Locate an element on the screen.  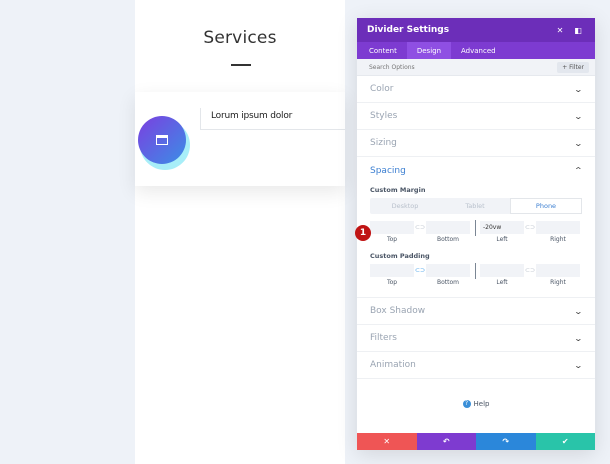
section-label: Box Shadow is located at coordinates (398, 311).